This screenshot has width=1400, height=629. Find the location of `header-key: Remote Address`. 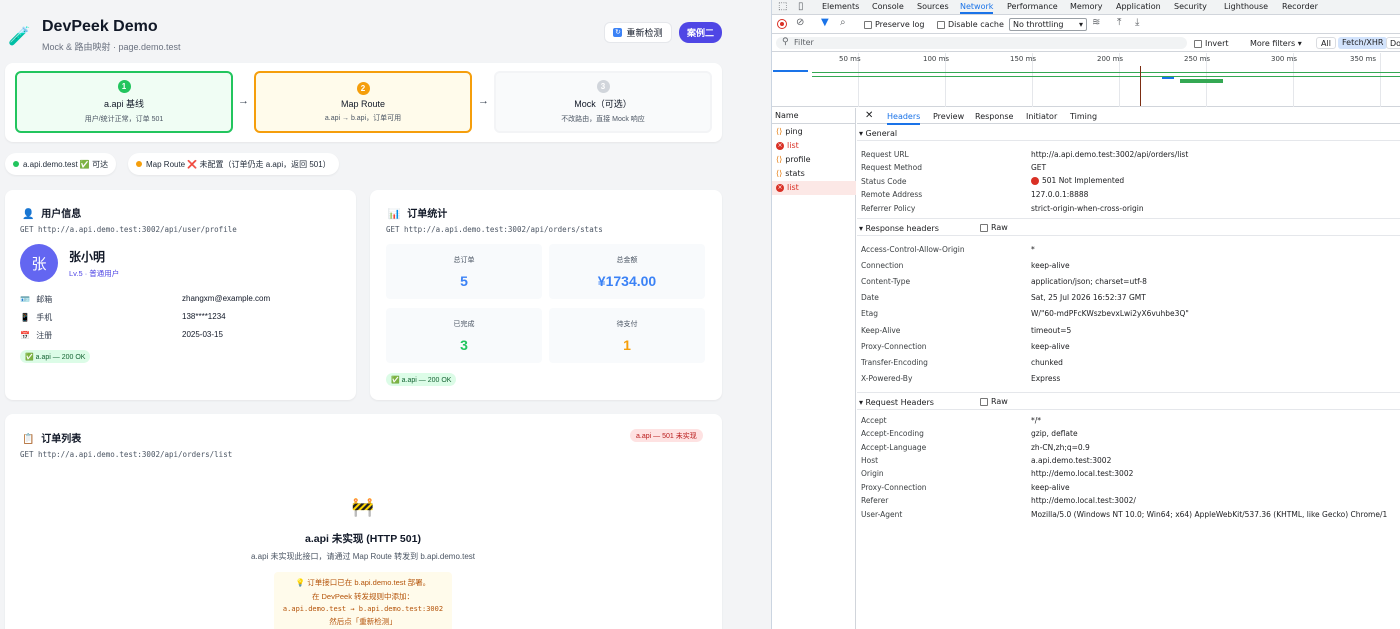

header-key: Remote Address is located at coordinates (892, 194).